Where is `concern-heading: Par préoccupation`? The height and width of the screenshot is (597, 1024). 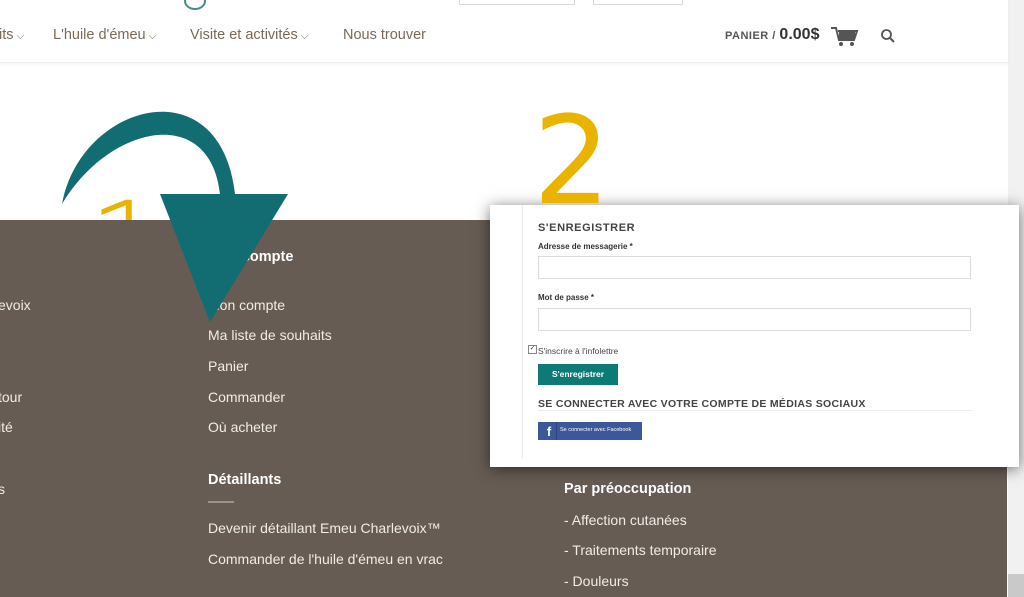 concern-heading: Par préoccupation is located at coordinates (628, 489).